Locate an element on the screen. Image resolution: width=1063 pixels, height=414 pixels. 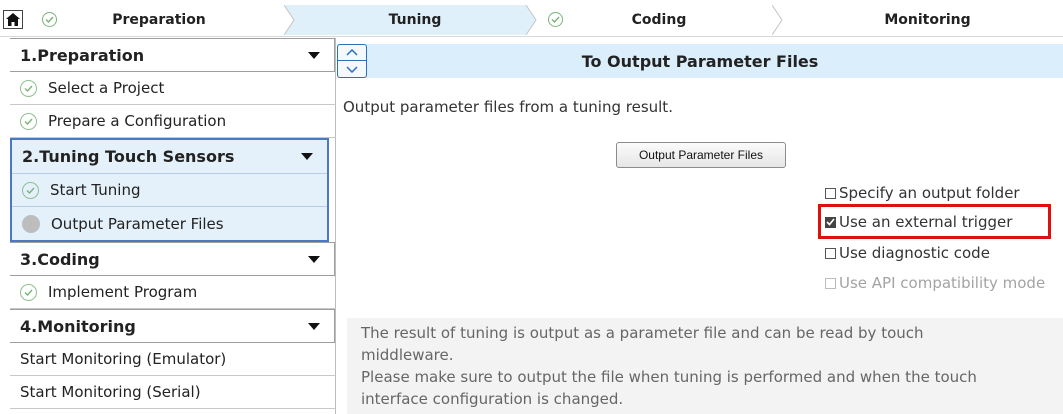
nav-group-title: 1.Preparation is located at coordinates (82, 55).